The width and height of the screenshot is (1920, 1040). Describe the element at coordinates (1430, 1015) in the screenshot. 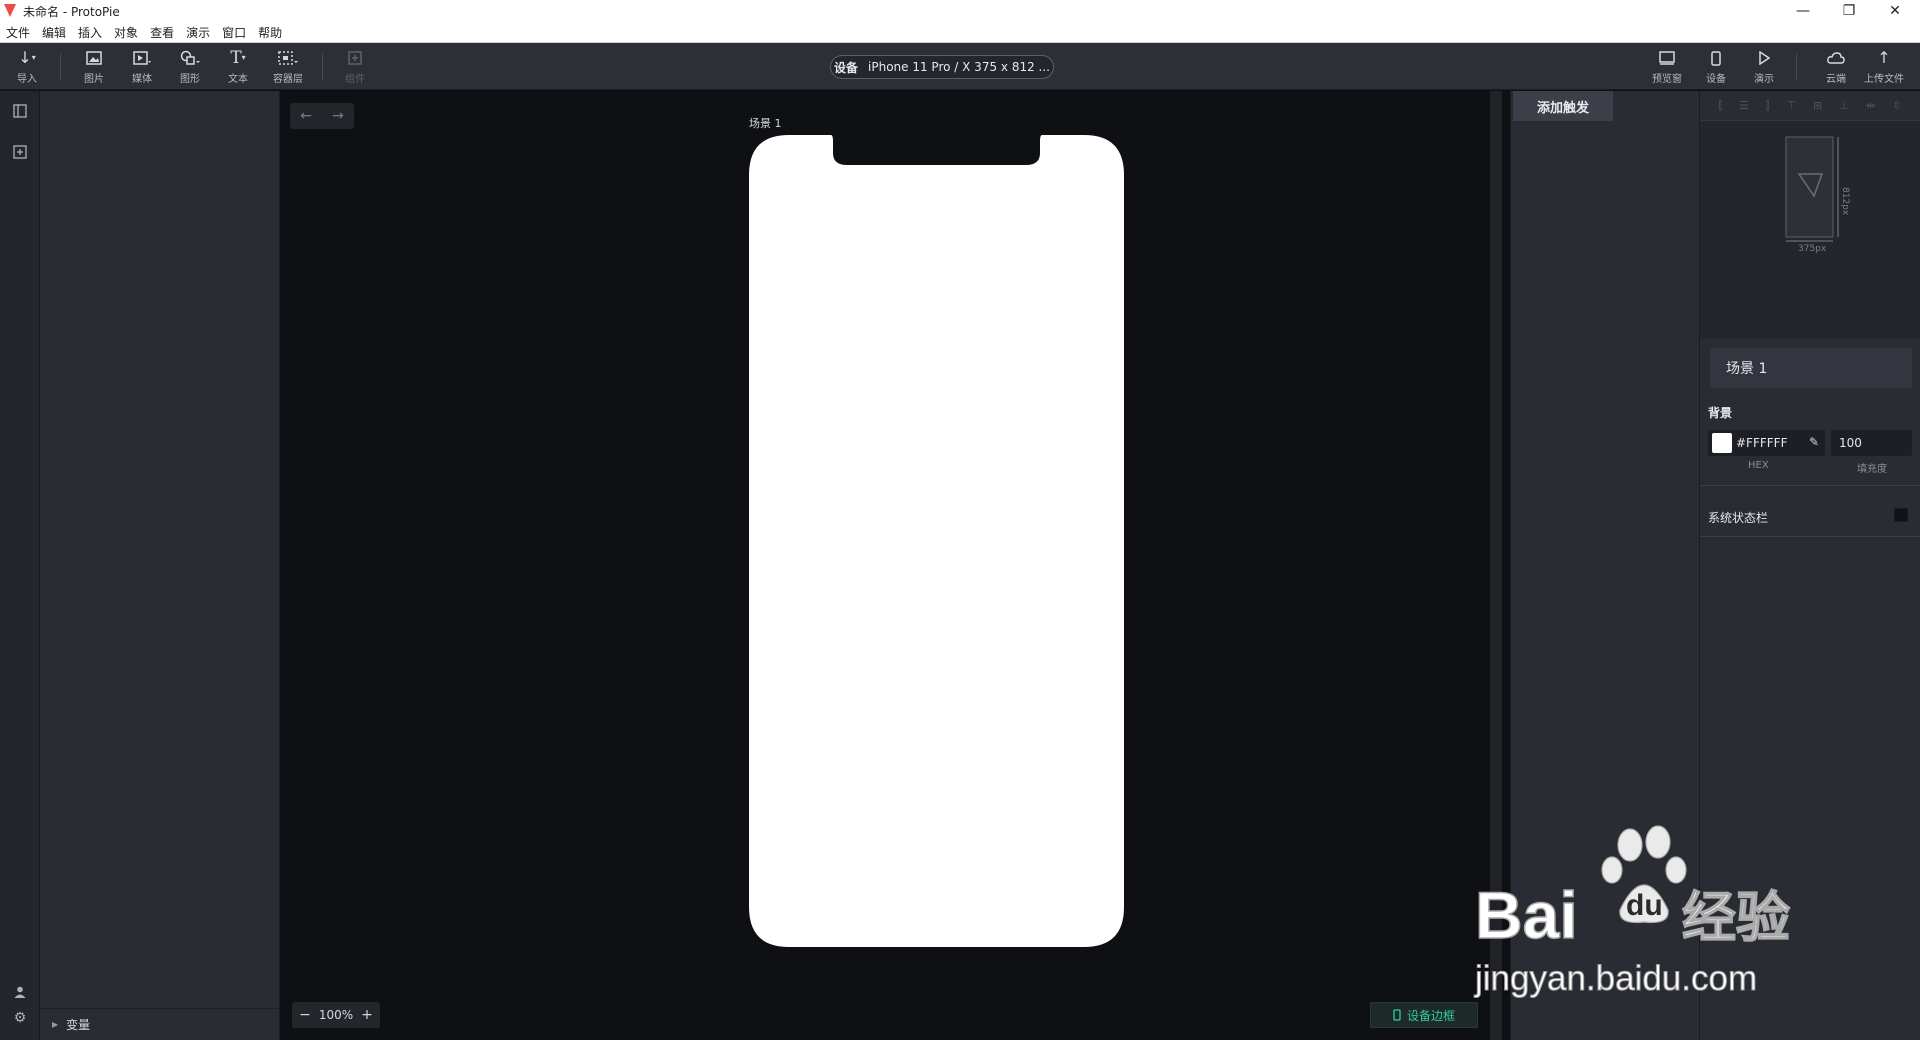

I see `device-frame-label: 设备边框` at that location.